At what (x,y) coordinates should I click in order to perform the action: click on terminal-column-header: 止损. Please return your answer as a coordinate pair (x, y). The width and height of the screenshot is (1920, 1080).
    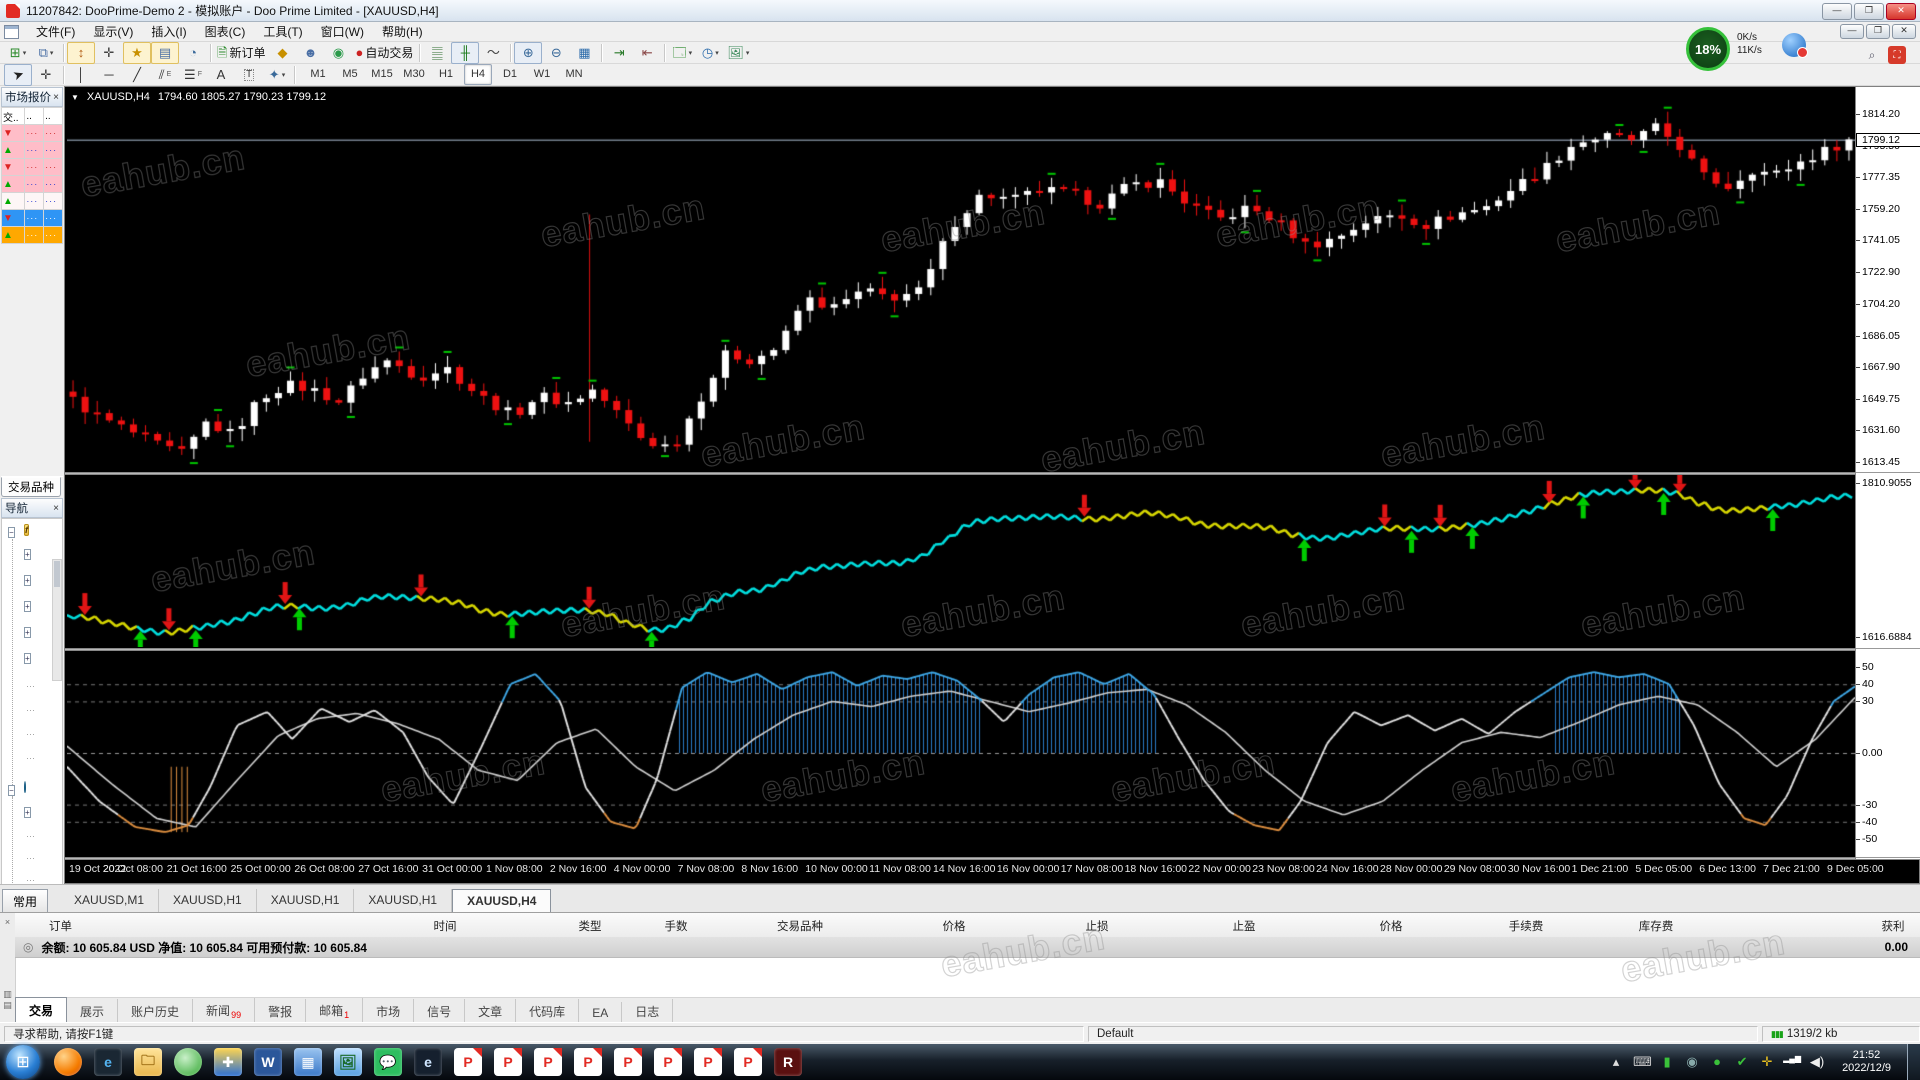
    Looking at the image, I should click on (1097, 926).